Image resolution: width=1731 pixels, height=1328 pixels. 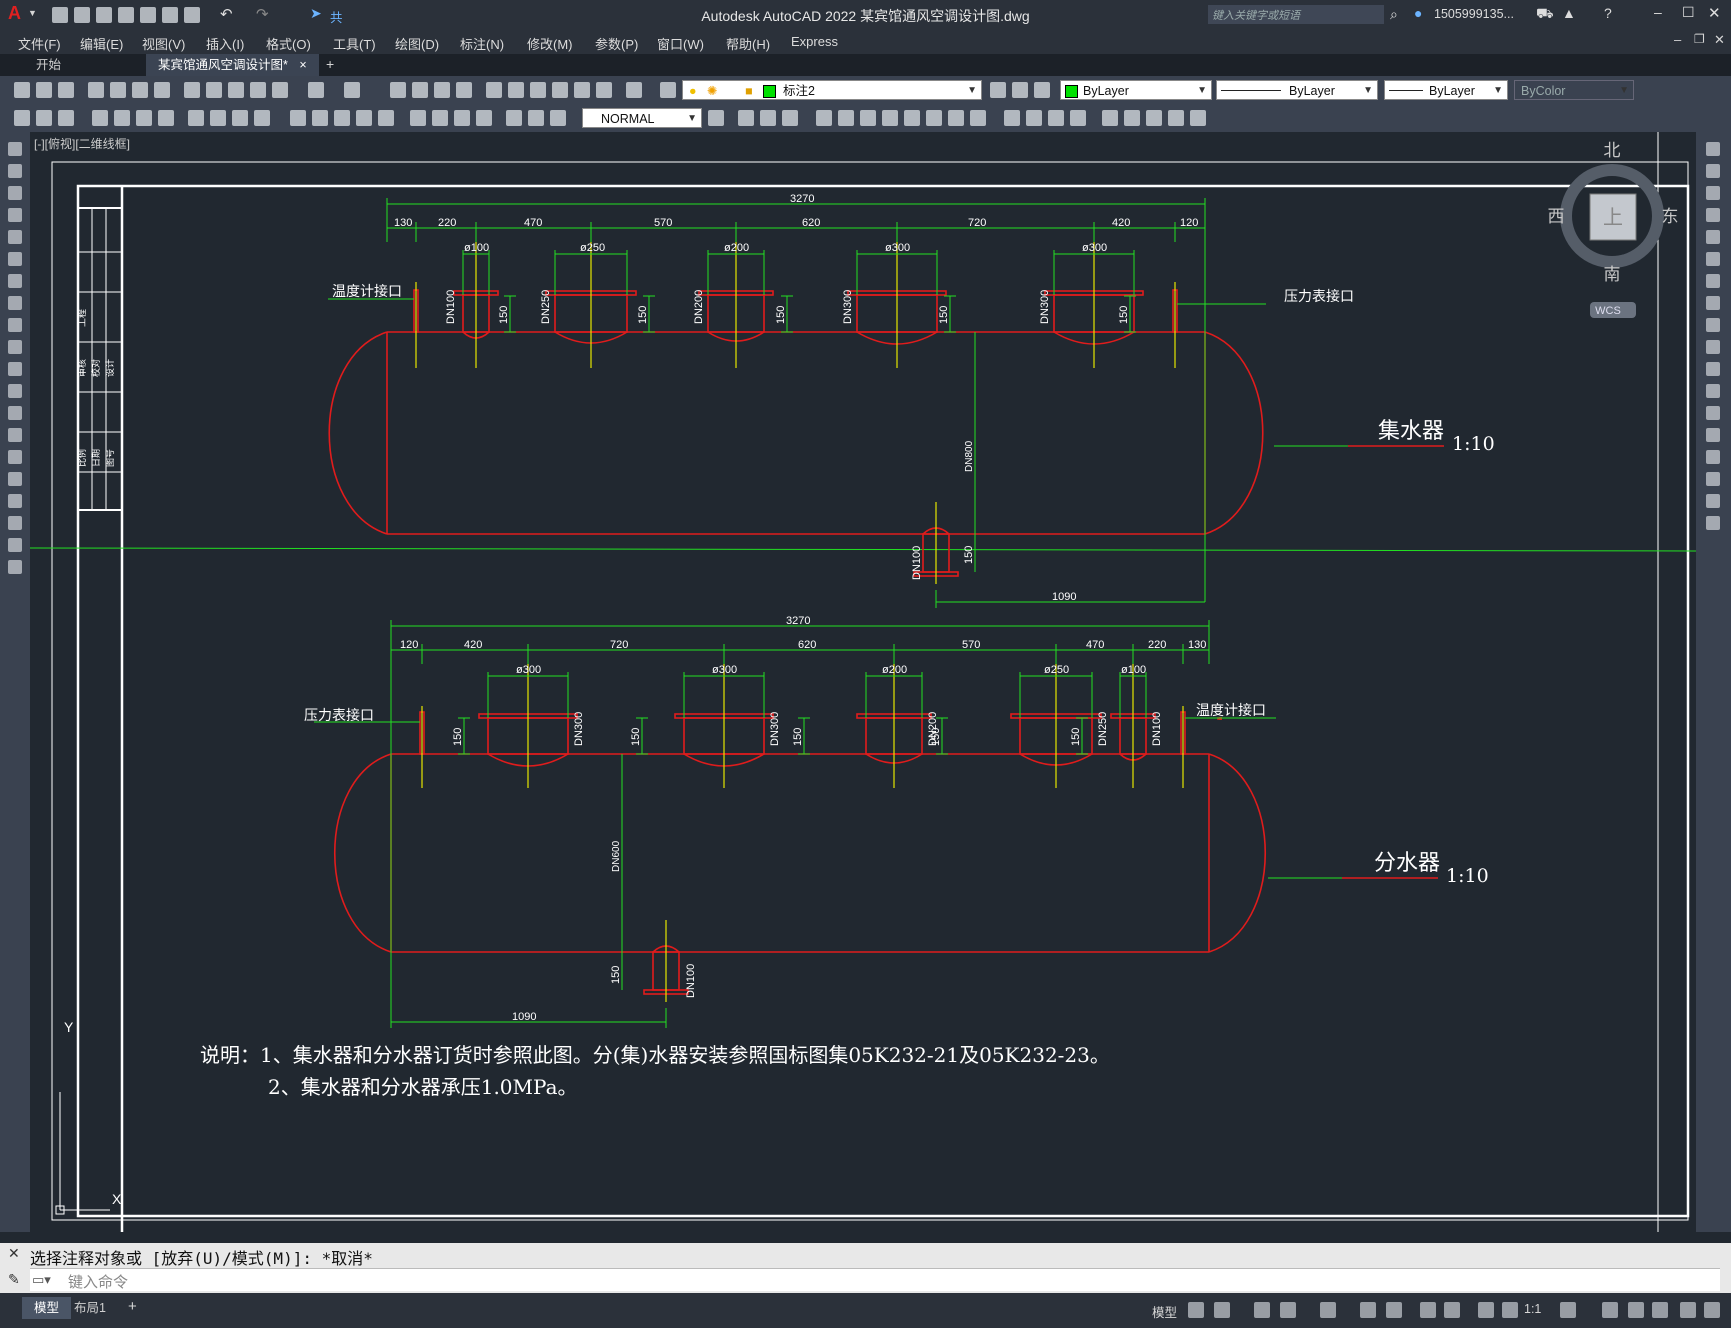 What do you see at coordinates (44, 90) in the screenshot?
I see `open-icon` at bounding box center [44, 90].